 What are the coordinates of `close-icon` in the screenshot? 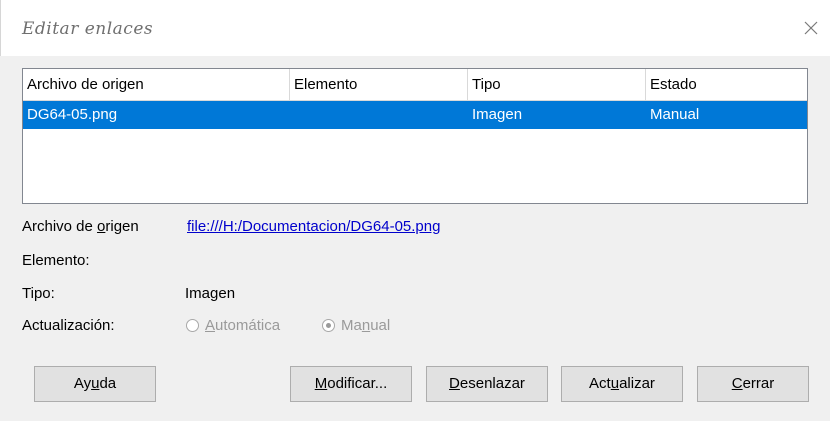 It's located at (811, 28).